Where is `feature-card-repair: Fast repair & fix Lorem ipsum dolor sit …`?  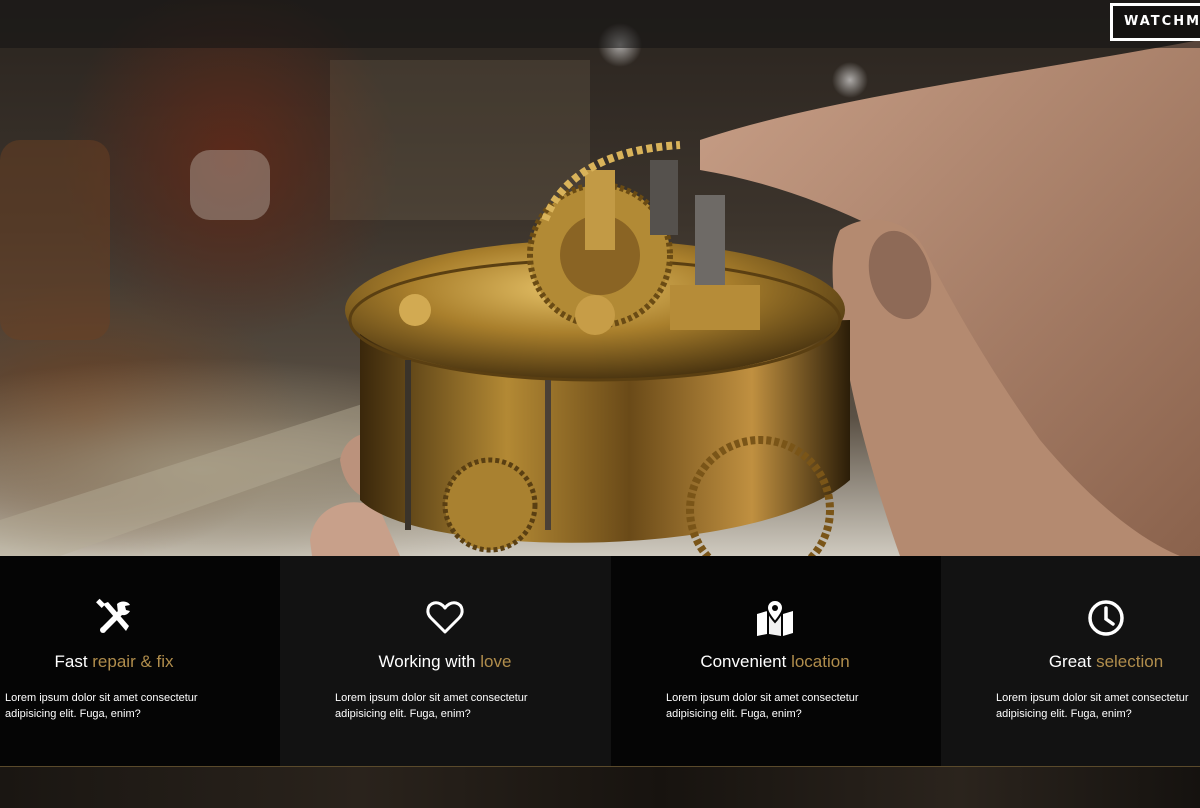
feature-card-repair: Fast repair & fix Lorem ipsum dolor sit … is located at coordinates (140, 661).